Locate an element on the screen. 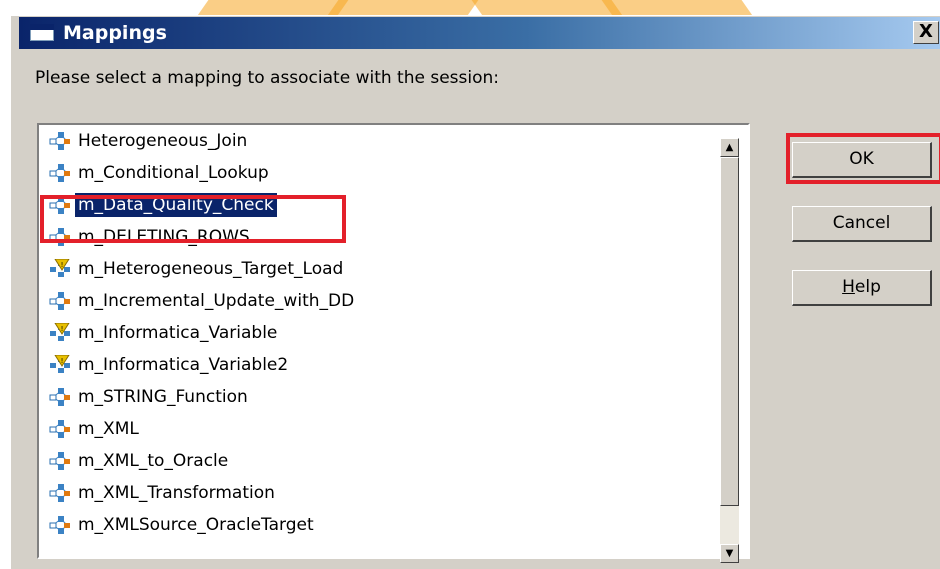 The image size is (940, 569). mapping-list-item: Heterogeneous_Join is located at coordinates (149, 141).